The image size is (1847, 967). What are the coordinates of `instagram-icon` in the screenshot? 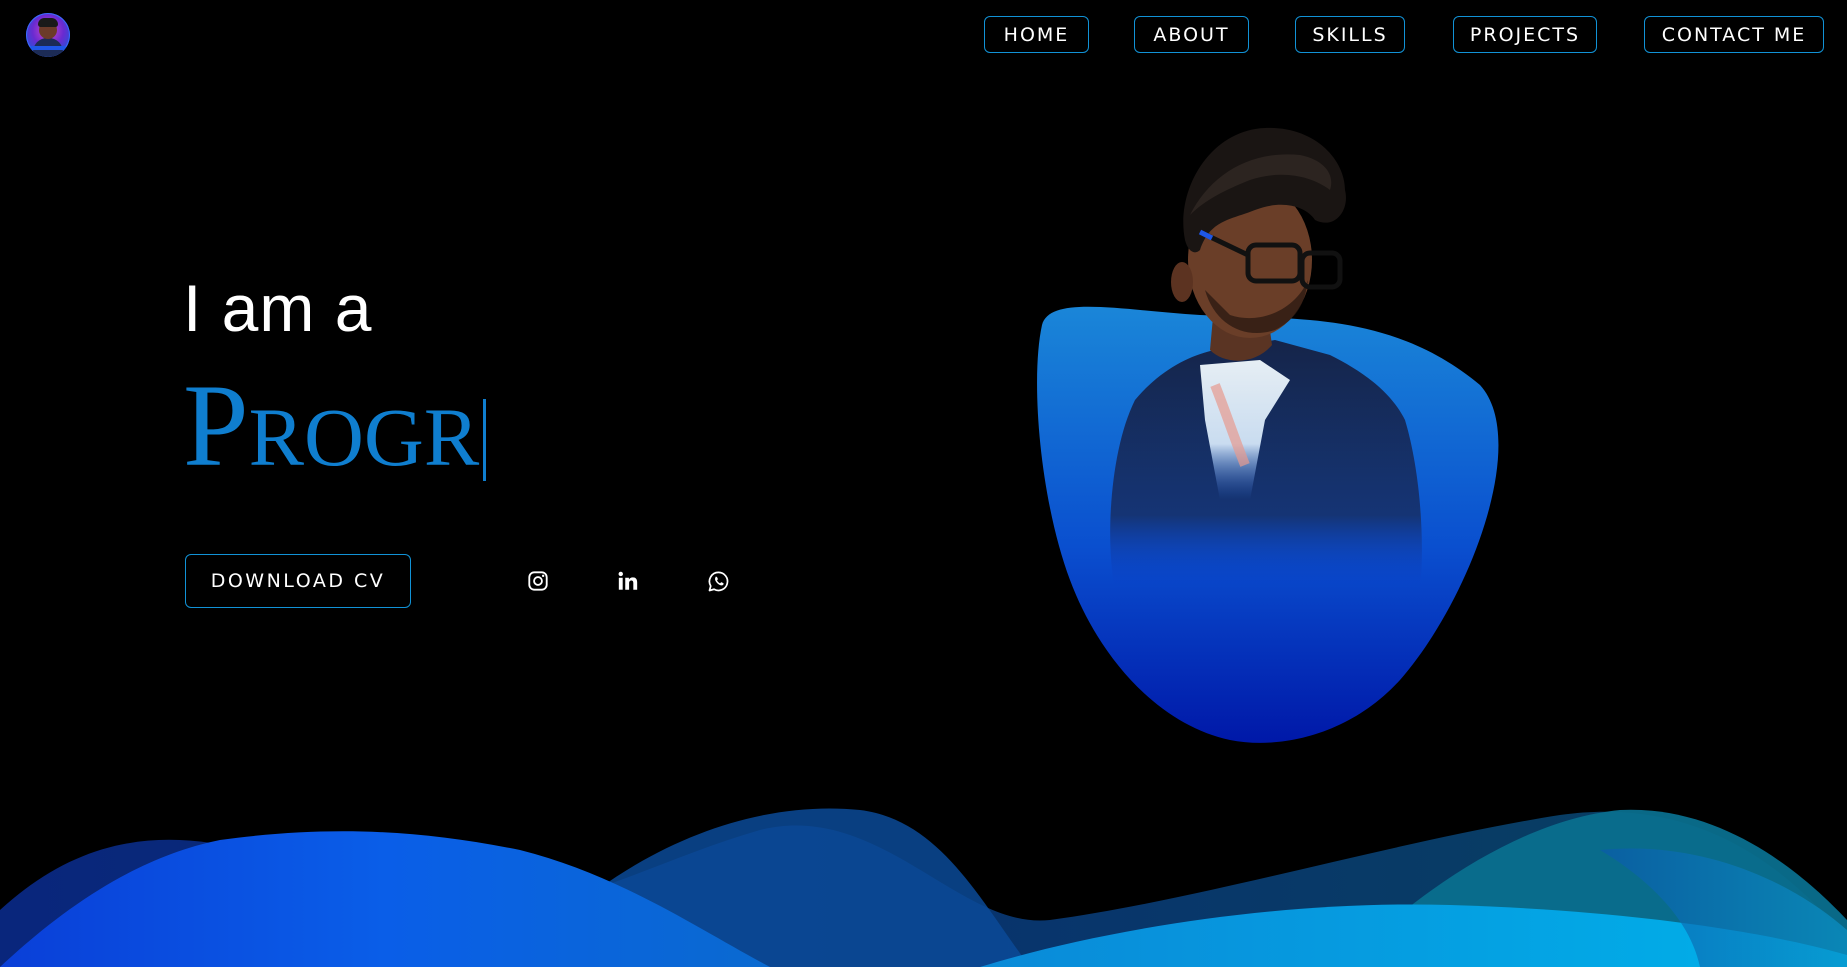 It's located at (538, 581).